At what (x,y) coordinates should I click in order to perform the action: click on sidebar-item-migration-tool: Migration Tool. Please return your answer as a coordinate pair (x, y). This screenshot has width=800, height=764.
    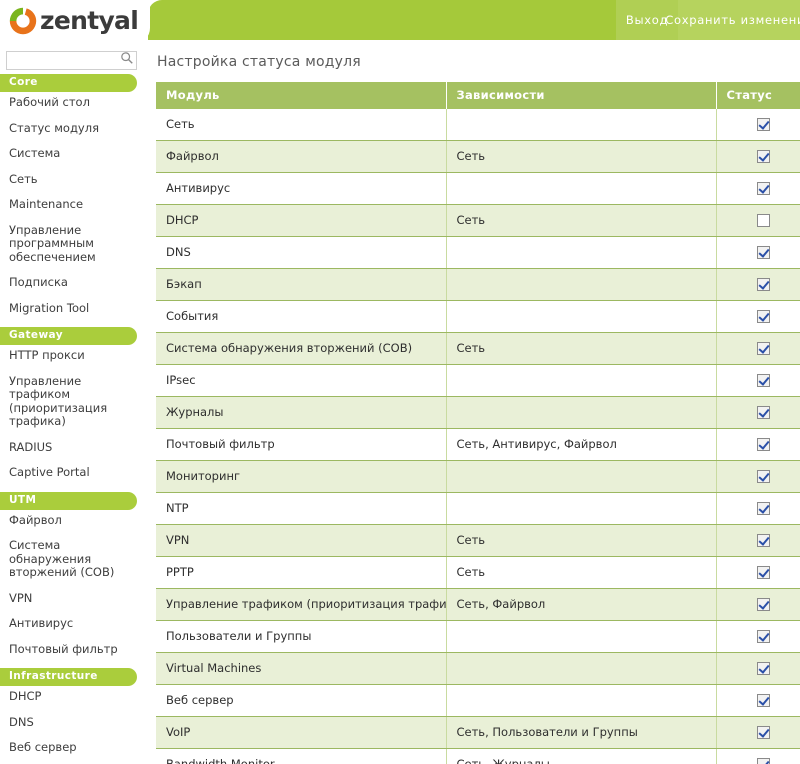
    Looking at the image, I should click on (72, 308).